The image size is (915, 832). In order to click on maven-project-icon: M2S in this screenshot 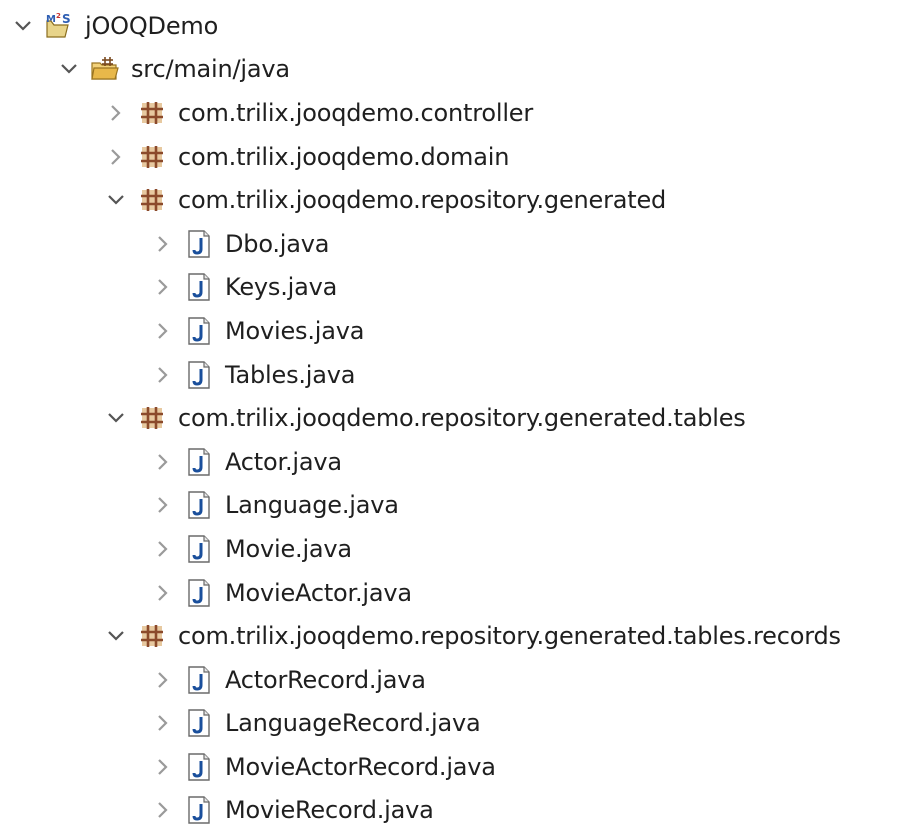, I will do `click(59, 26)`.